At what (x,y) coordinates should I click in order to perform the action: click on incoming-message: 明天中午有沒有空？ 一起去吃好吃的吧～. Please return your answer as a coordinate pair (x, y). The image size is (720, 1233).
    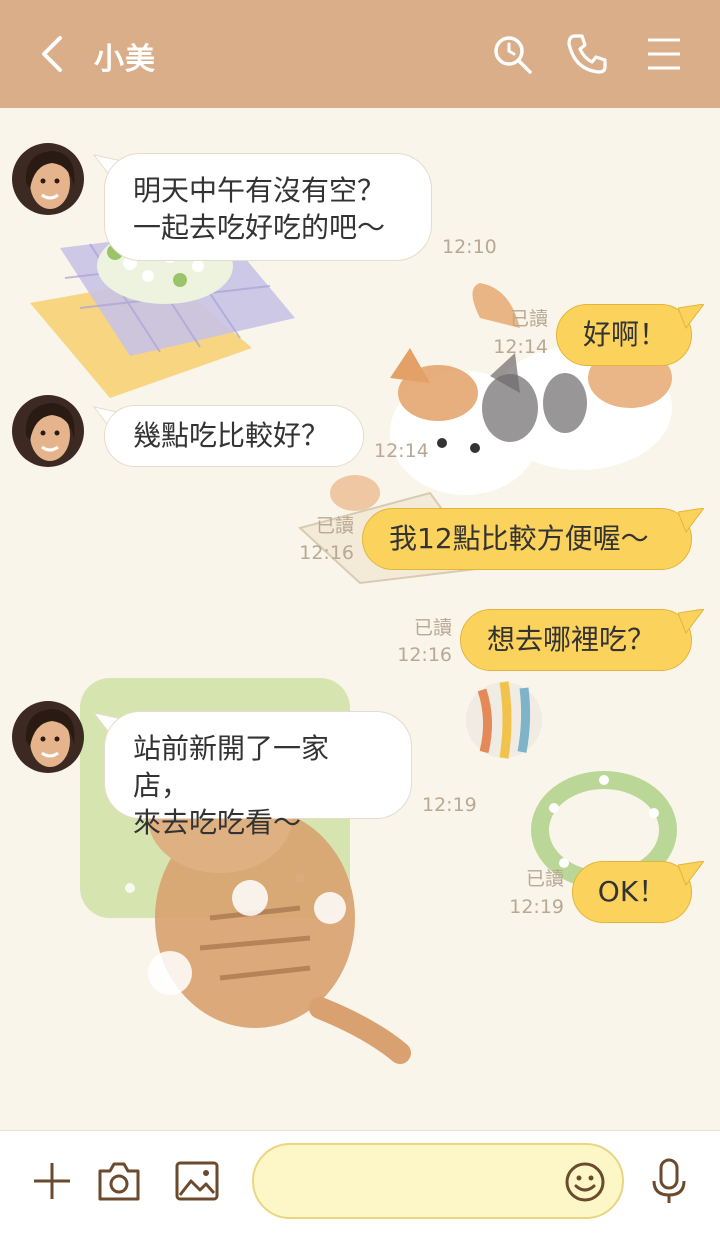
    Looking at the image, I should click on (268, 207).